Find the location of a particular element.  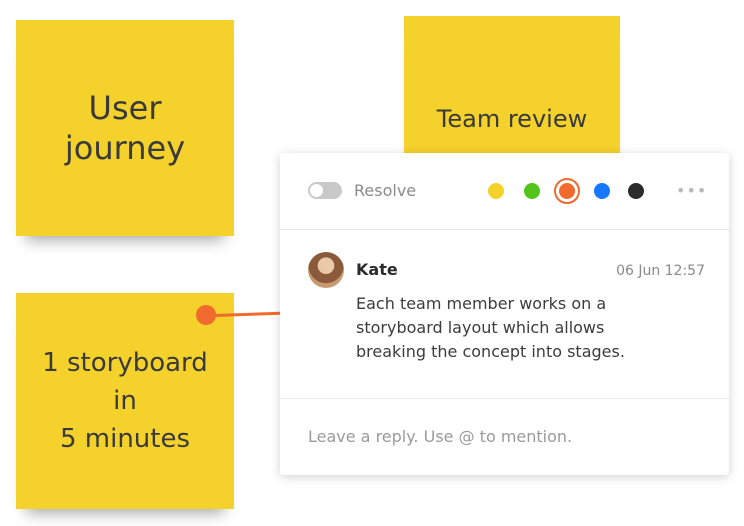

resolve-toggle is located at coordinates (325, 190).